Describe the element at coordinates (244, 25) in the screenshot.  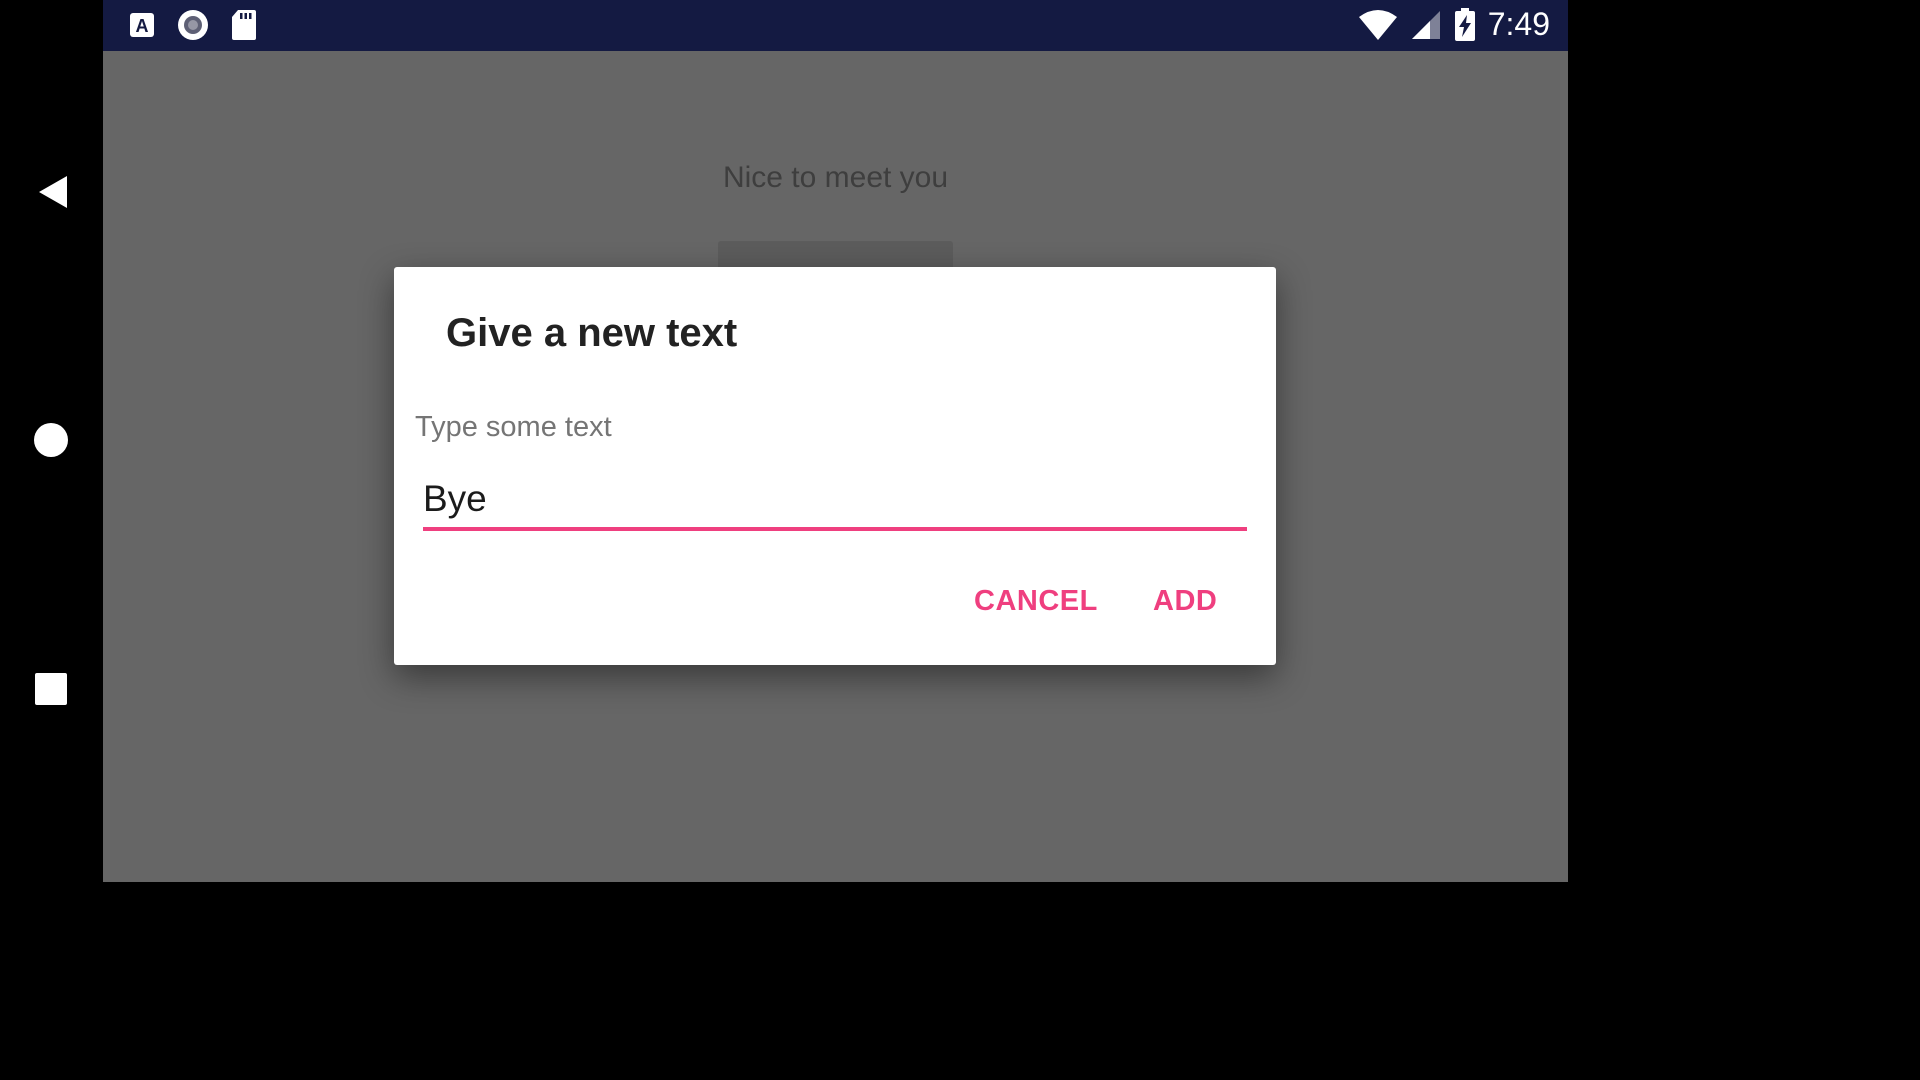
I see `sd-card-icon` at that location.